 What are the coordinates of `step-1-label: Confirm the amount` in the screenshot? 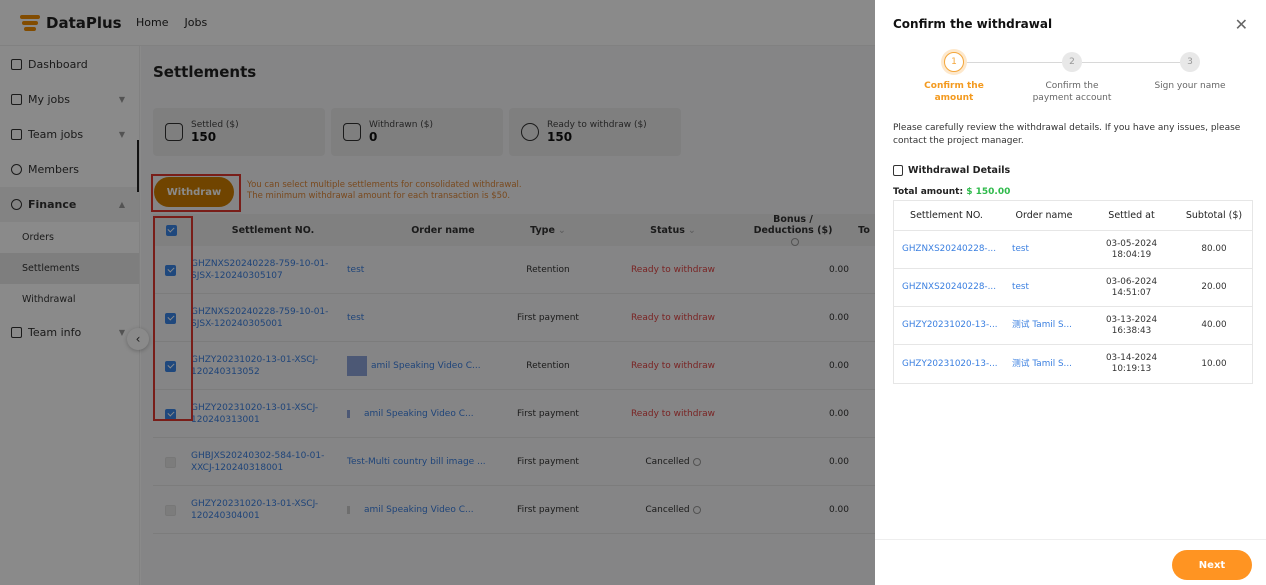 It's located at (954, 92).